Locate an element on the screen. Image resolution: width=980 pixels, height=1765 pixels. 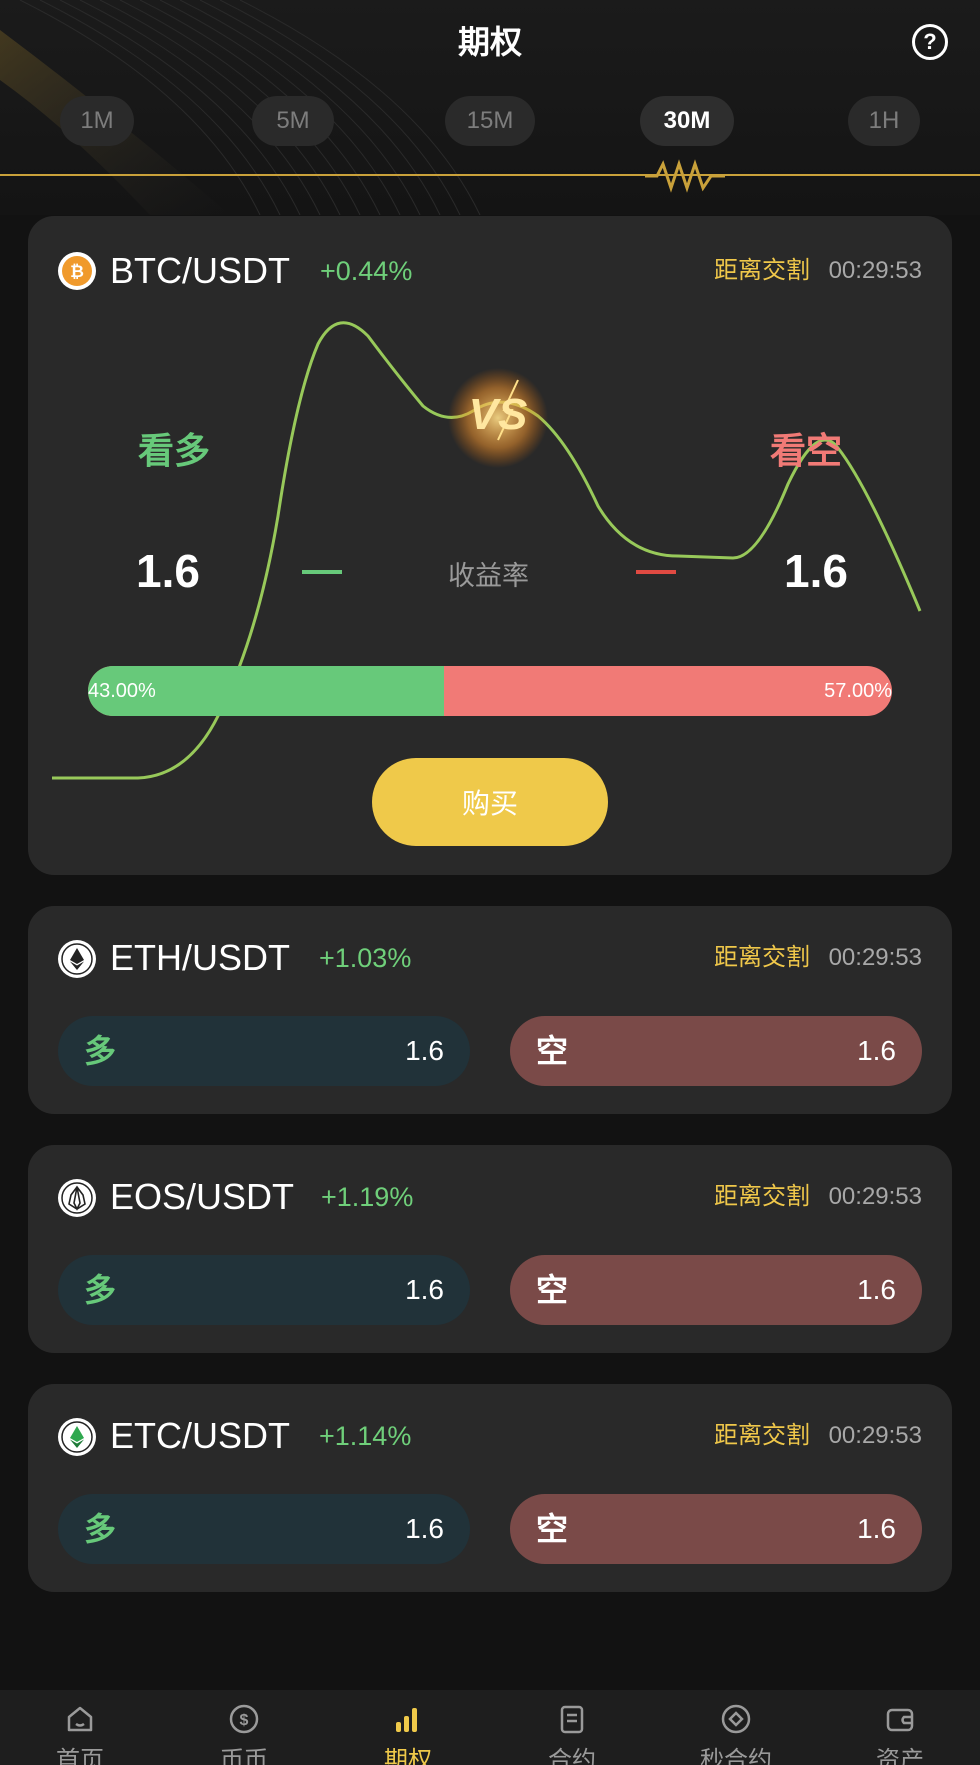
short-dash is located at coordinates (656, 572).